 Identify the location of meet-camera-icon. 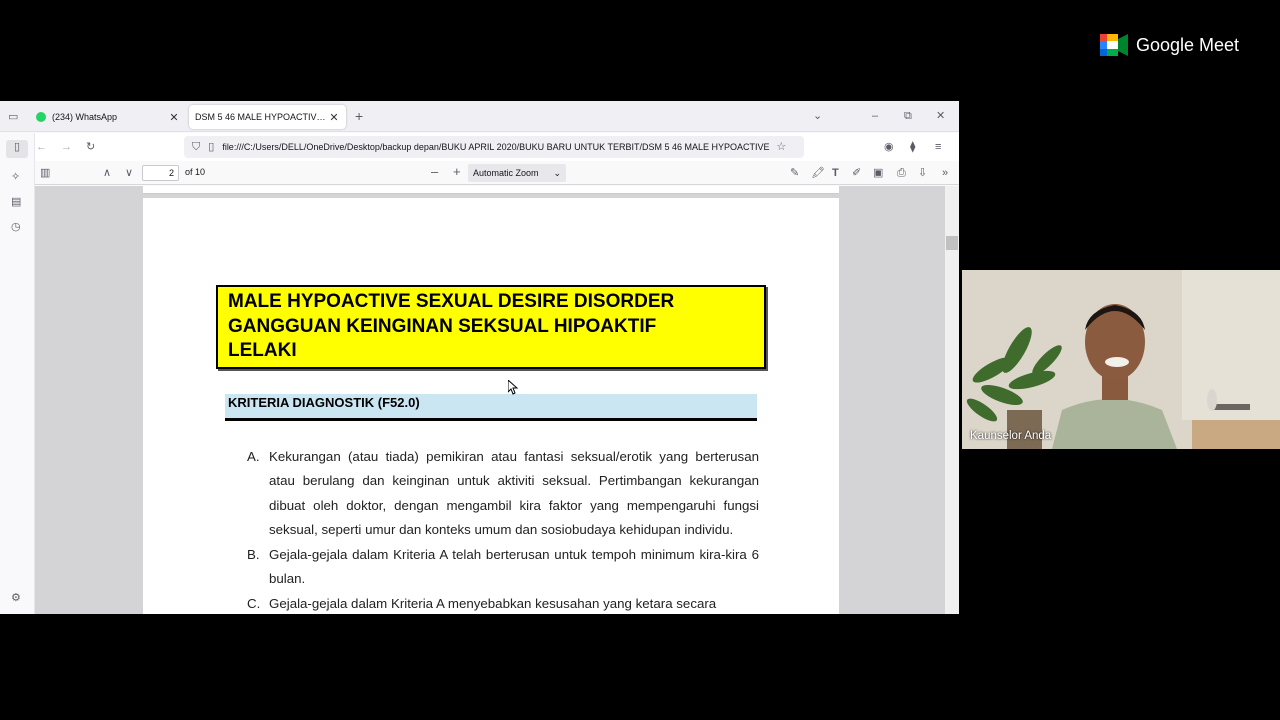
(1114, 45).